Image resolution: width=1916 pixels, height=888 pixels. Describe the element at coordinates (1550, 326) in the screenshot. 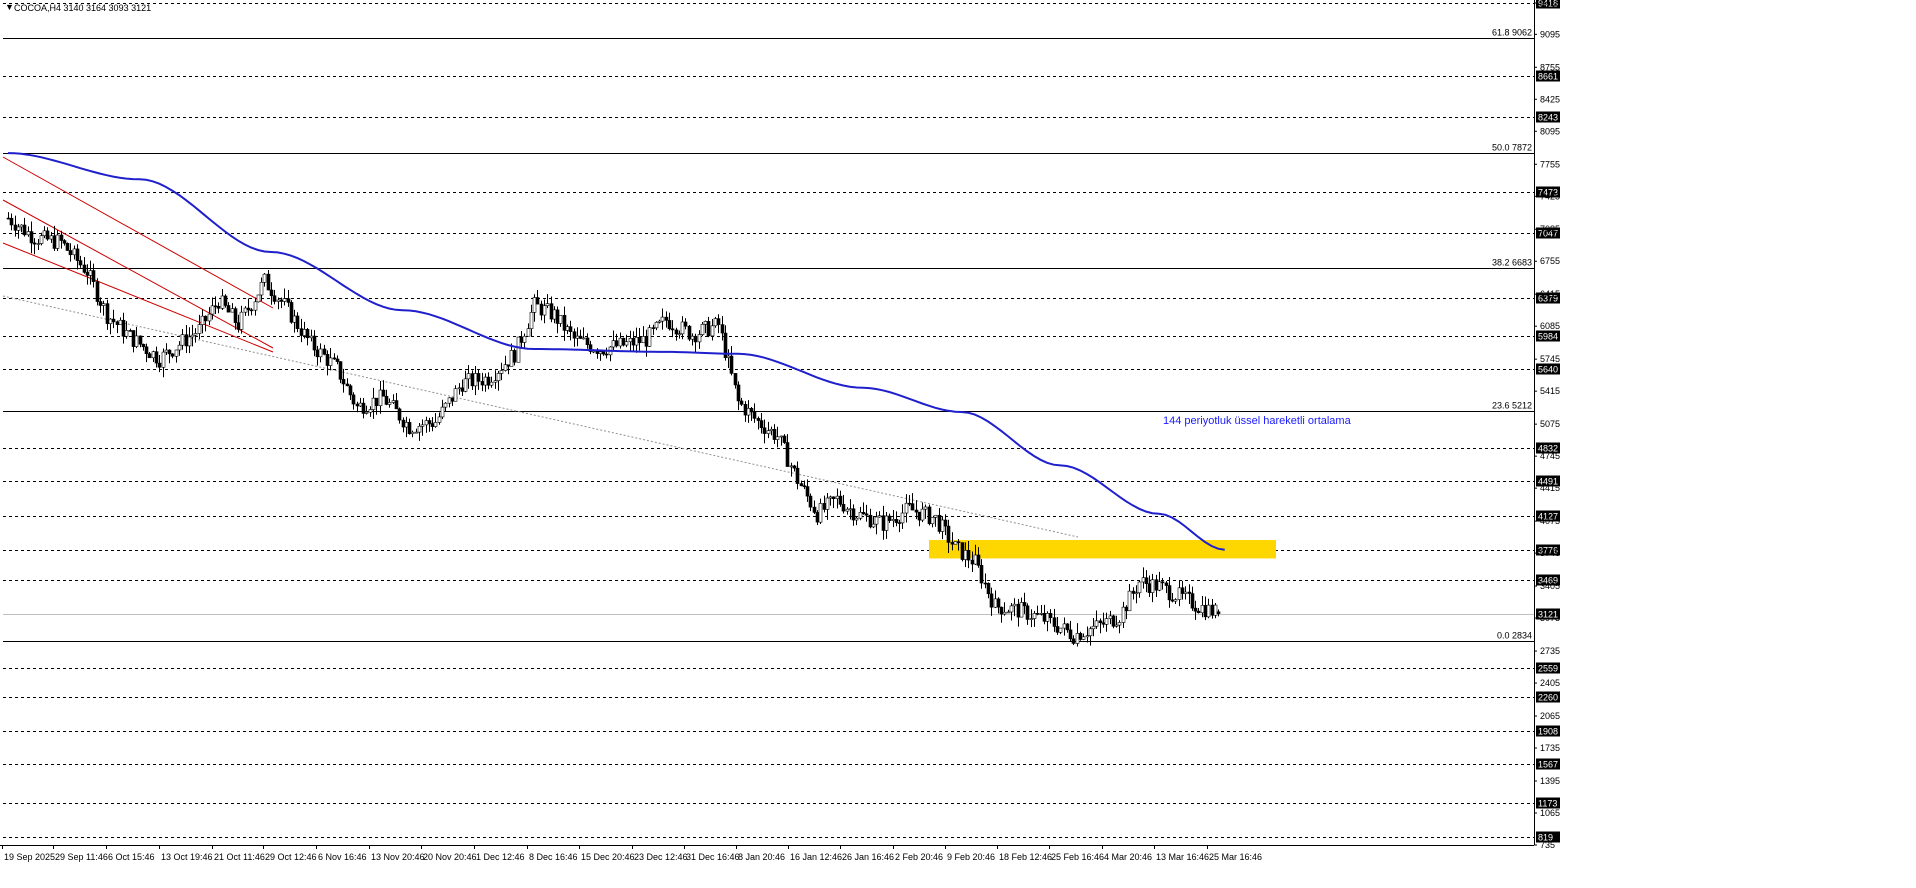

I see `y-tick-label: 6085` at that location.